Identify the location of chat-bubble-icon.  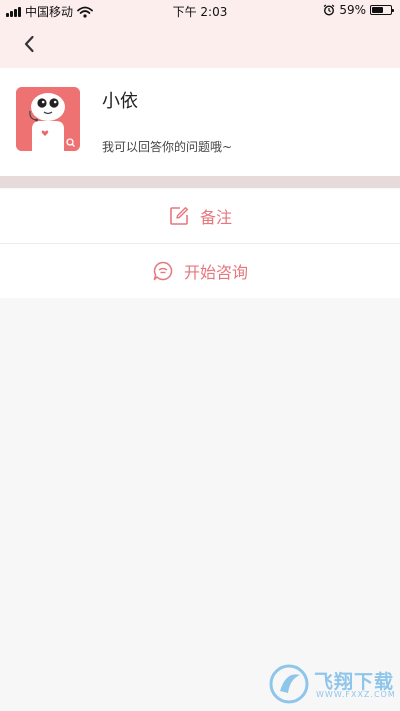
(163, 271).